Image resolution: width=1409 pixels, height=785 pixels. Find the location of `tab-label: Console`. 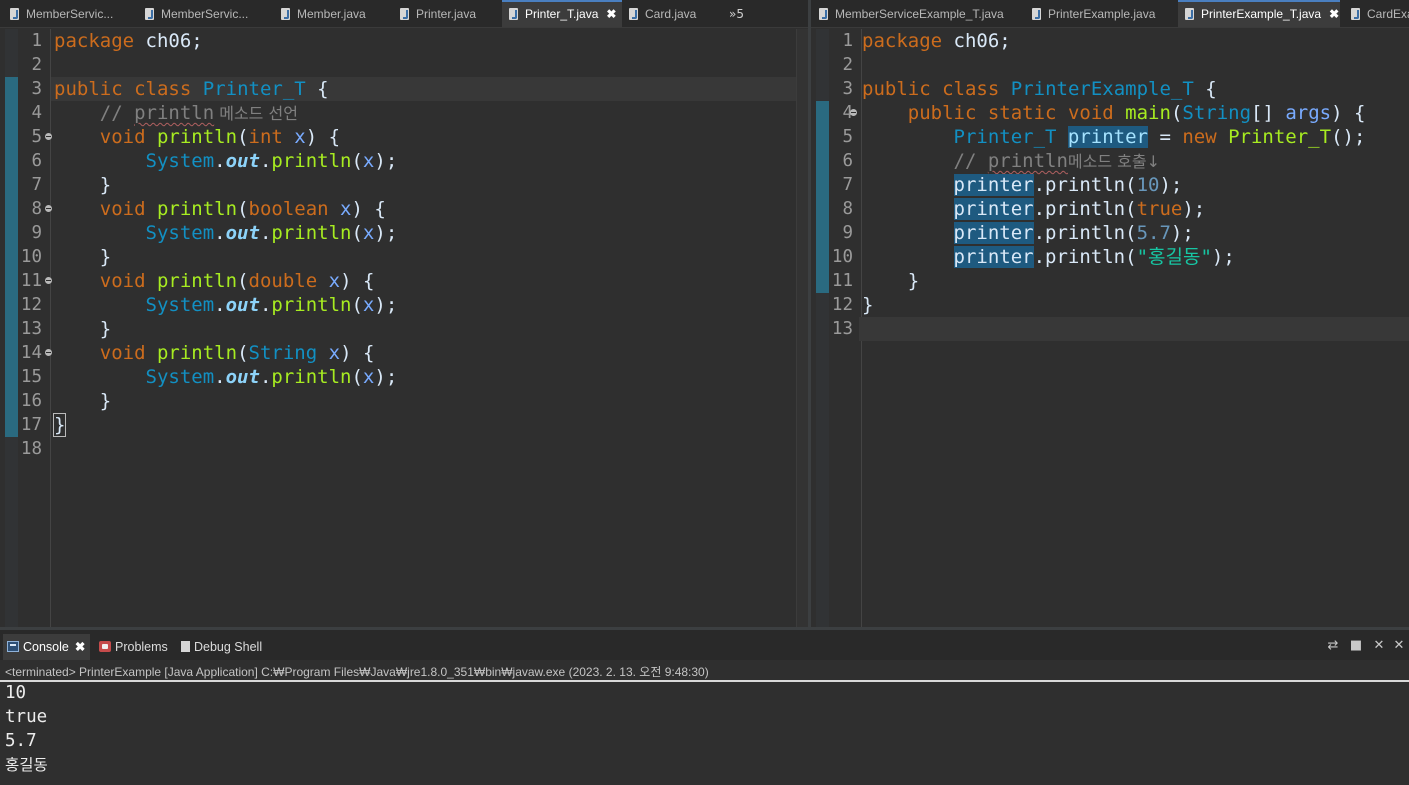

tab-label: Console is located at coordinates (46, 647).